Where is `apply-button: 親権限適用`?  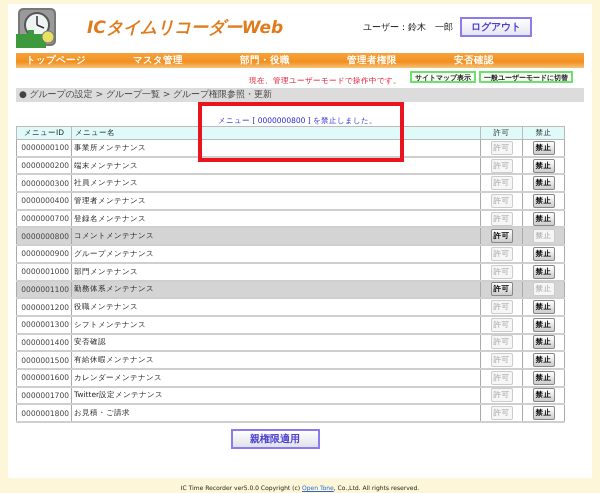
apply-button: 親権限適用 is located at coordinates (275, 439).